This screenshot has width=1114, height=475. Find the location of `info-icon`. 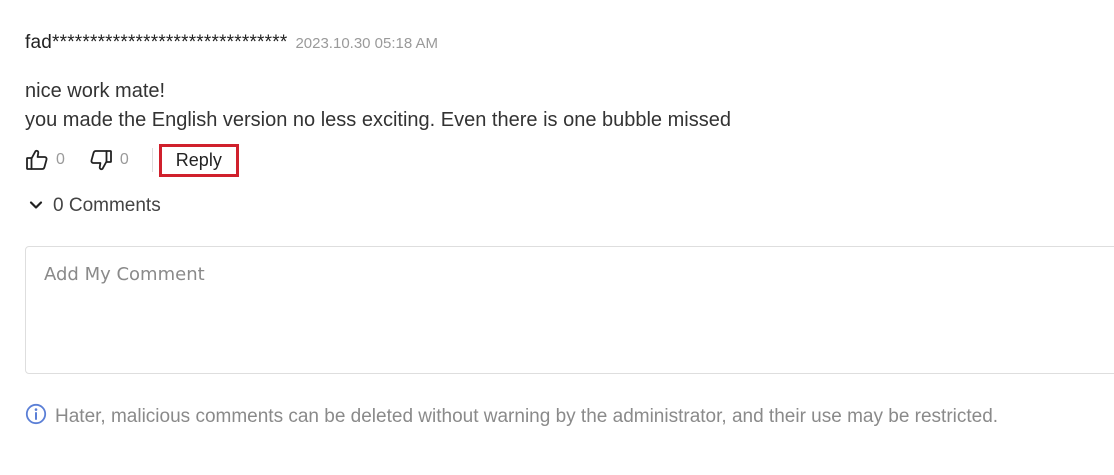

info-icon is located at coordinates (36, 416).